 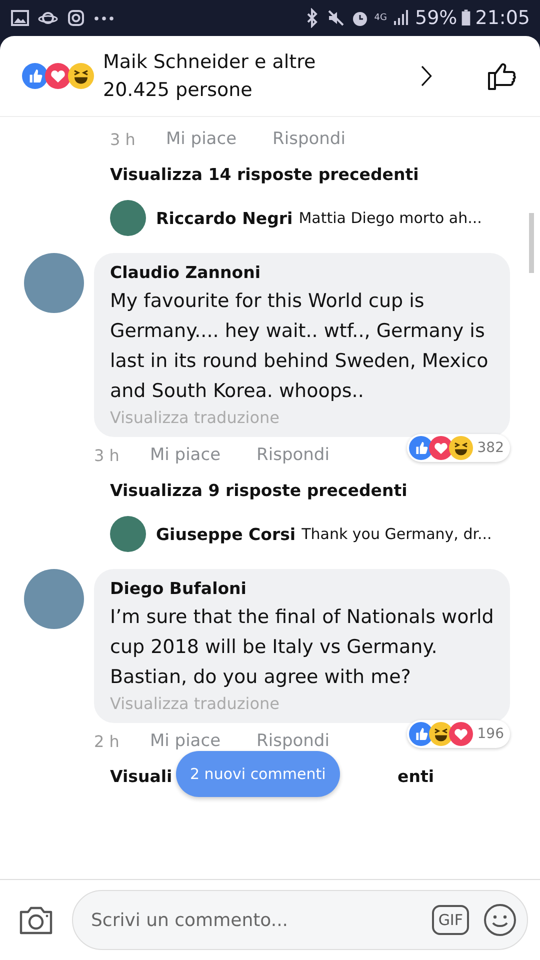 I want to click on camera-app-icon, so click(x=76, y=18).